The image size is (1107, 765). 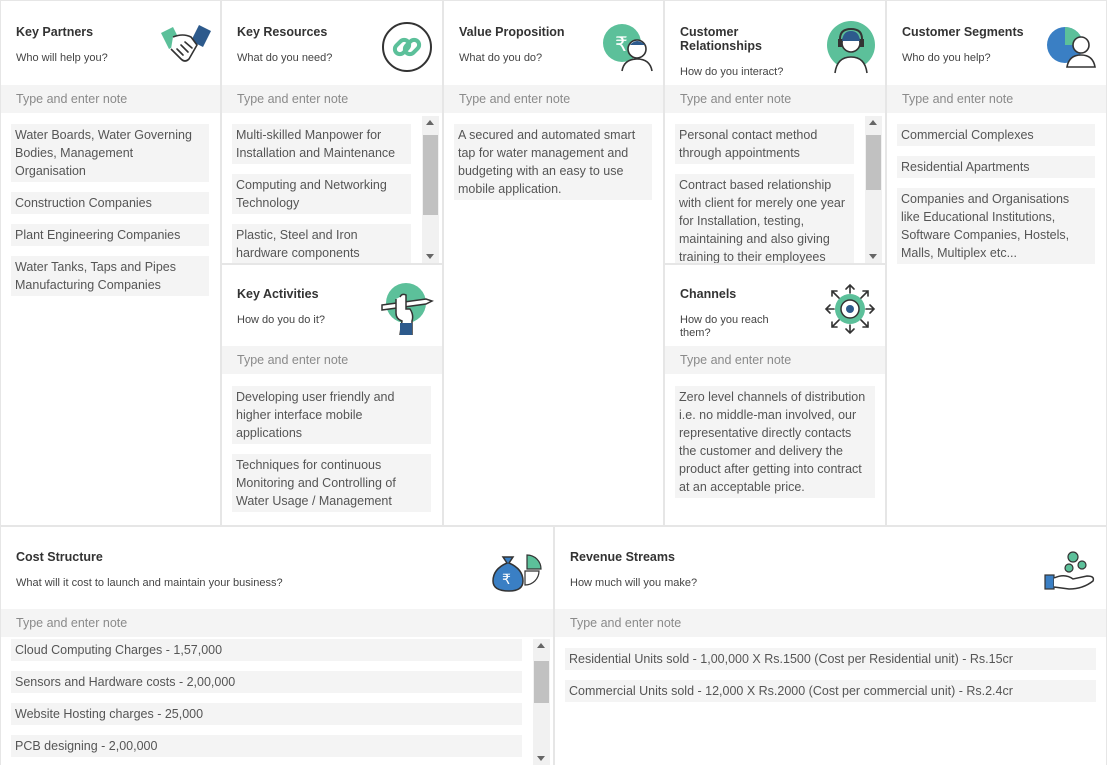 What do you see at coordinates (963, 32) in the screenshot?
I see `block-title: Customer Segments` at bounding box center [963, 32].